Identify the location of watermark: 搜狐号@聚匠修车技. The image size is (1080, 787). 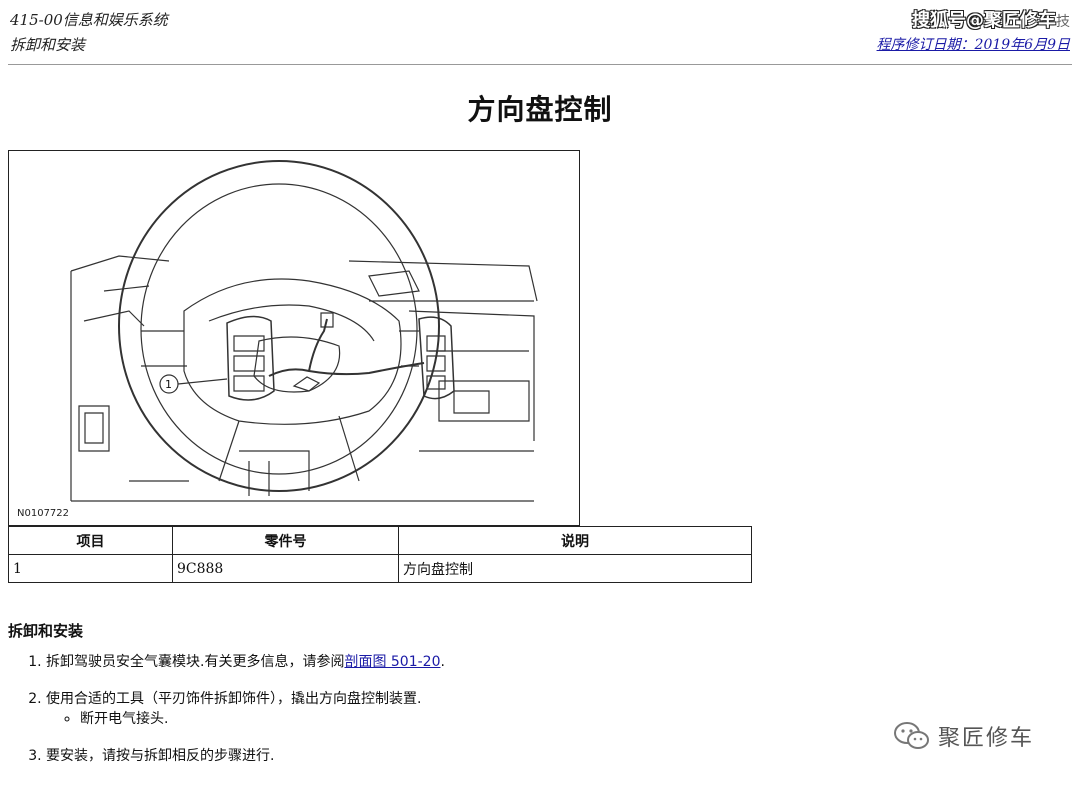
(973, 21).